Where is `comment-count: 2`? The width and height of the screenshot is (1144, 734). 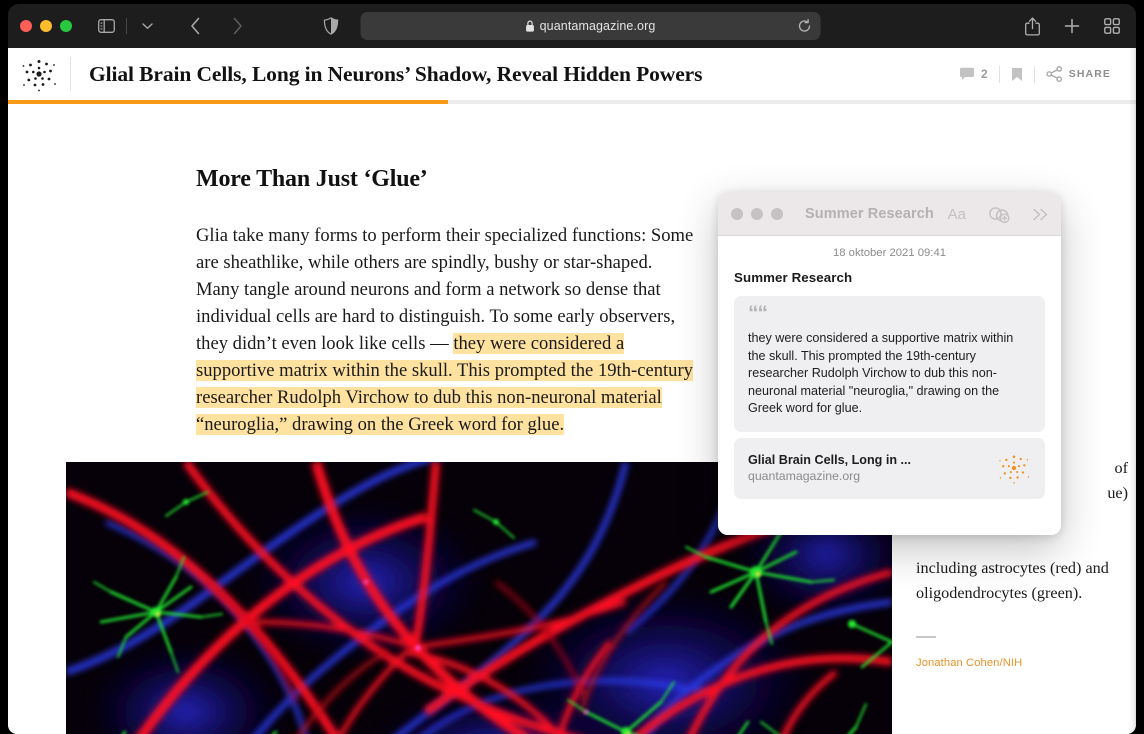 comment-count: 2 is located at coordinates (984, 74).